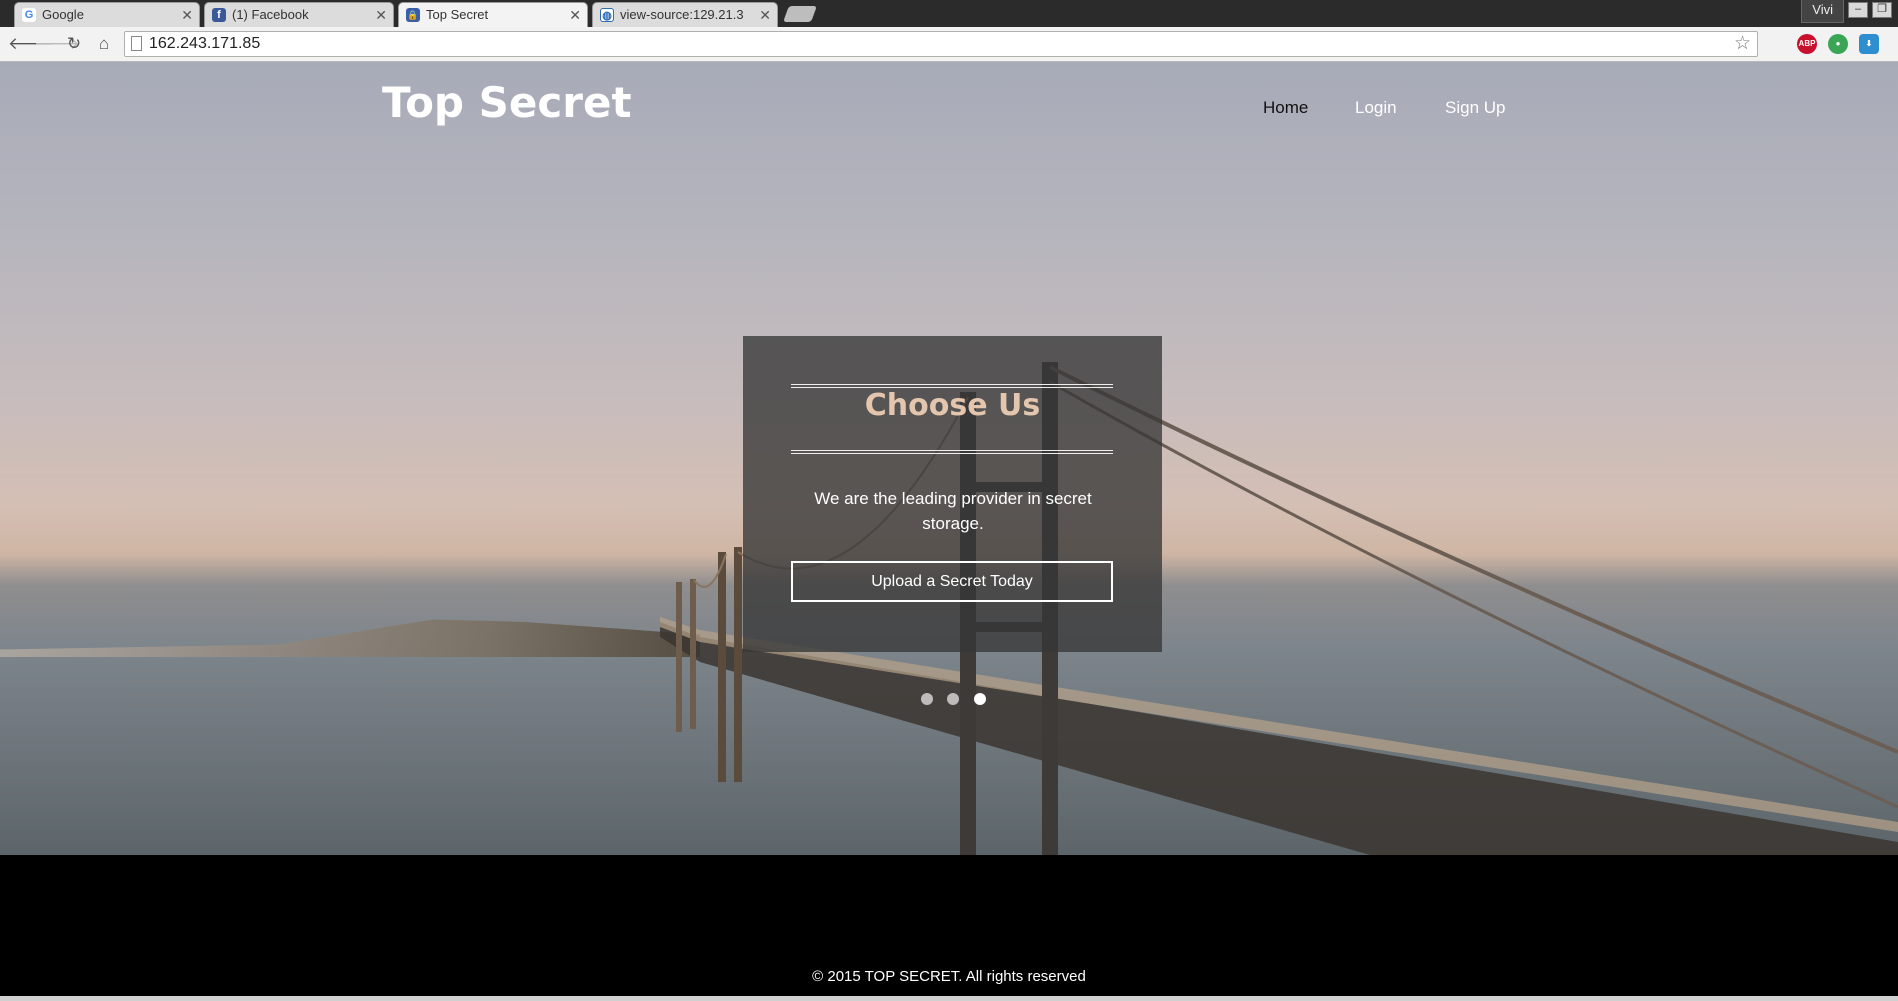  What do you see at coordinates (270, 14) in the screenshot?
I see `tab-title: (1) Facebook` at bounding box center [270, 14].